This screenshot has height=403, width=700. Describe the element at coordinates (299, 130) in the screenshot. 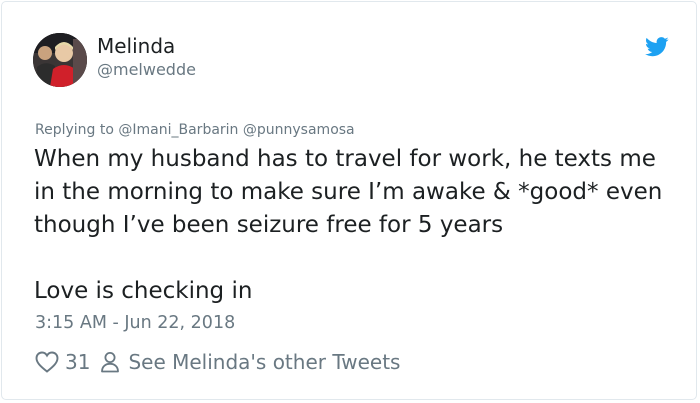

I see `mention-link: @punnysamosa` at that location.